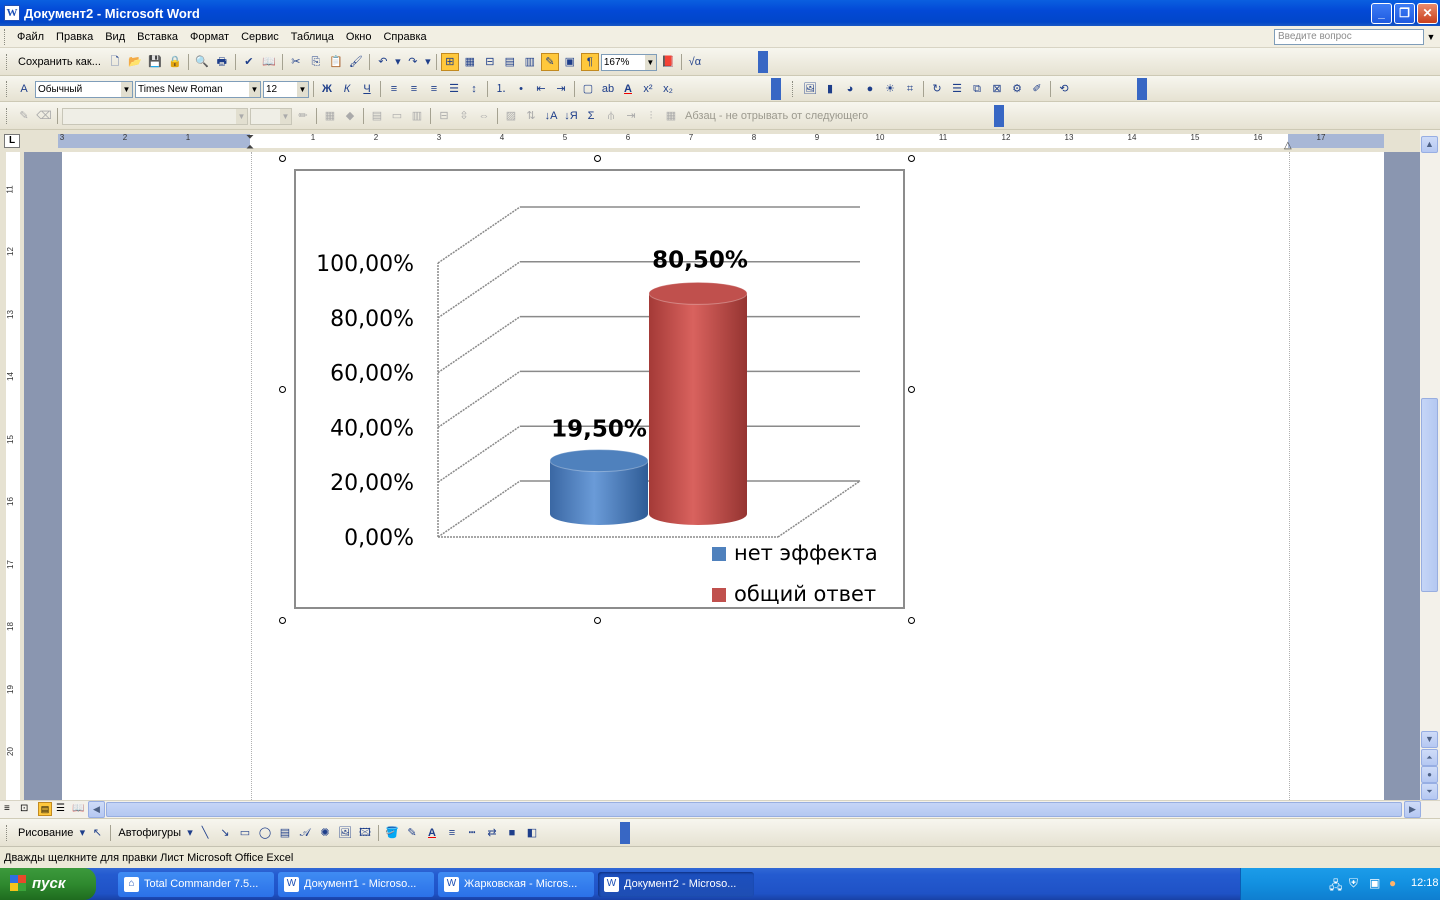  What do you see at coordinates (570, 62) in the screenshot?
I see `document-map-icon: ▣` at bounding box center [570, 62].